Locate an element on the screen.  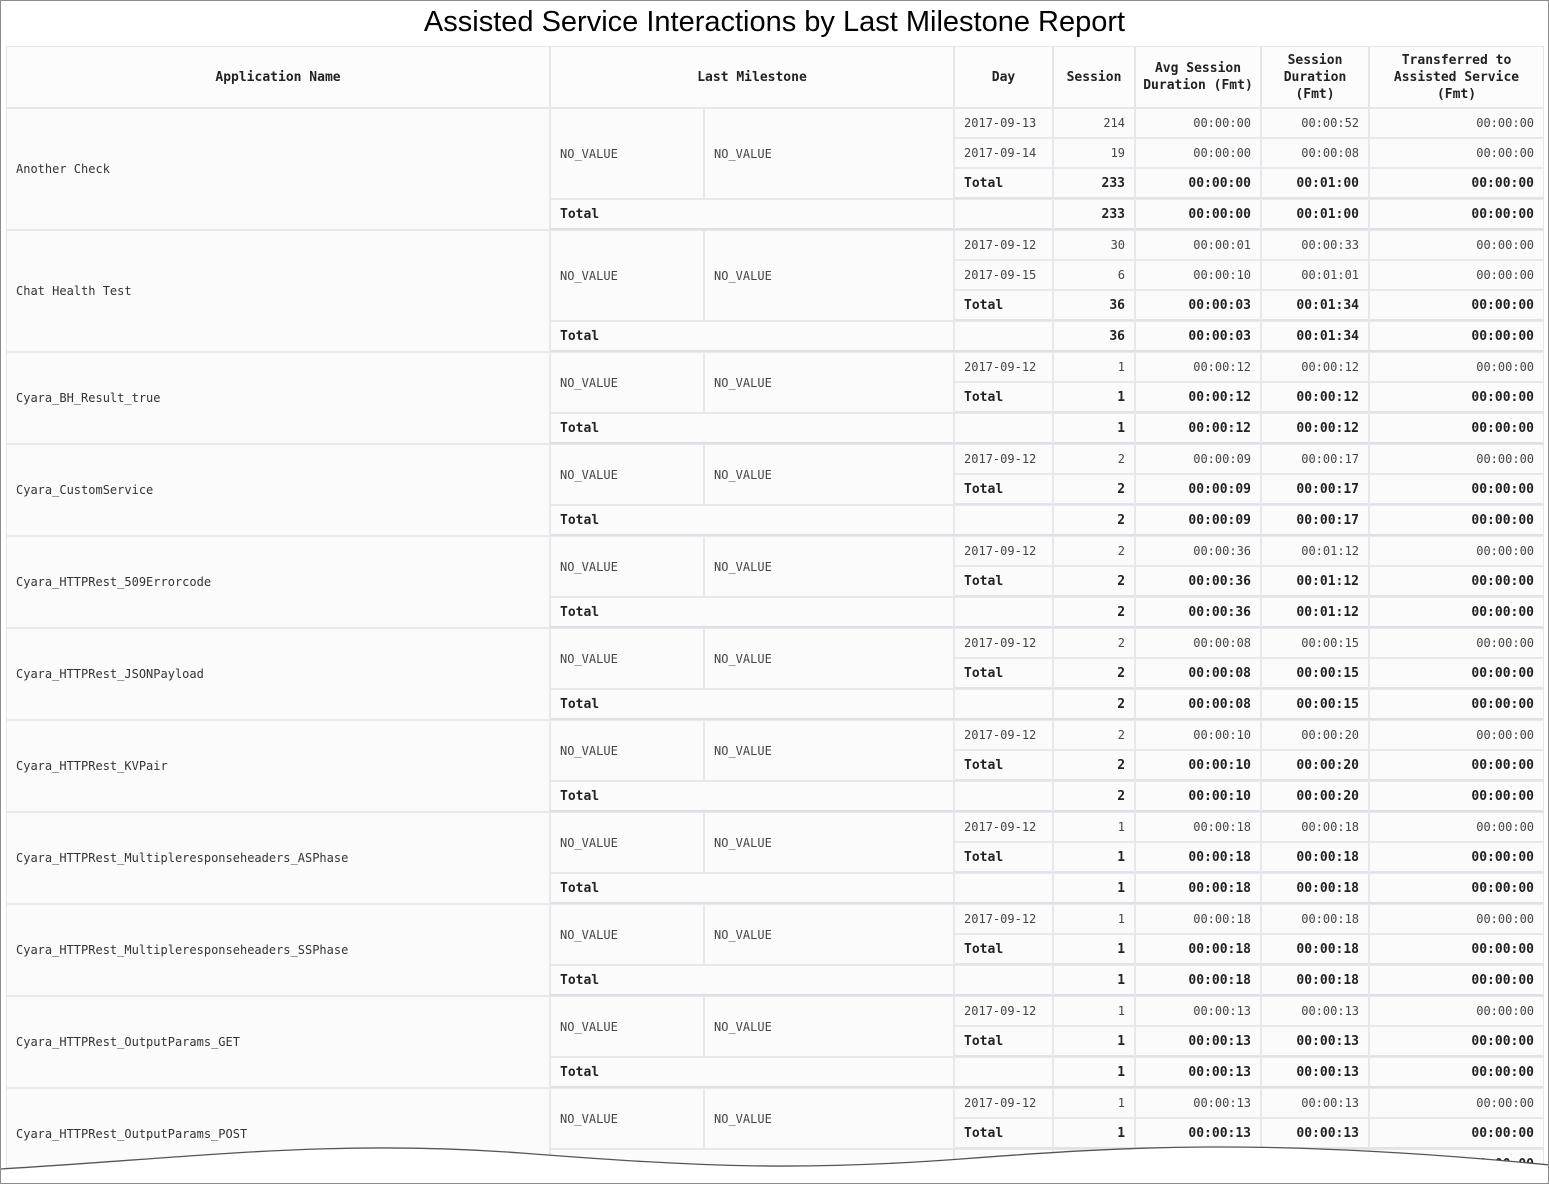
avg-duration-cell: 00:00:00 is located at coordinates (1198, 123).